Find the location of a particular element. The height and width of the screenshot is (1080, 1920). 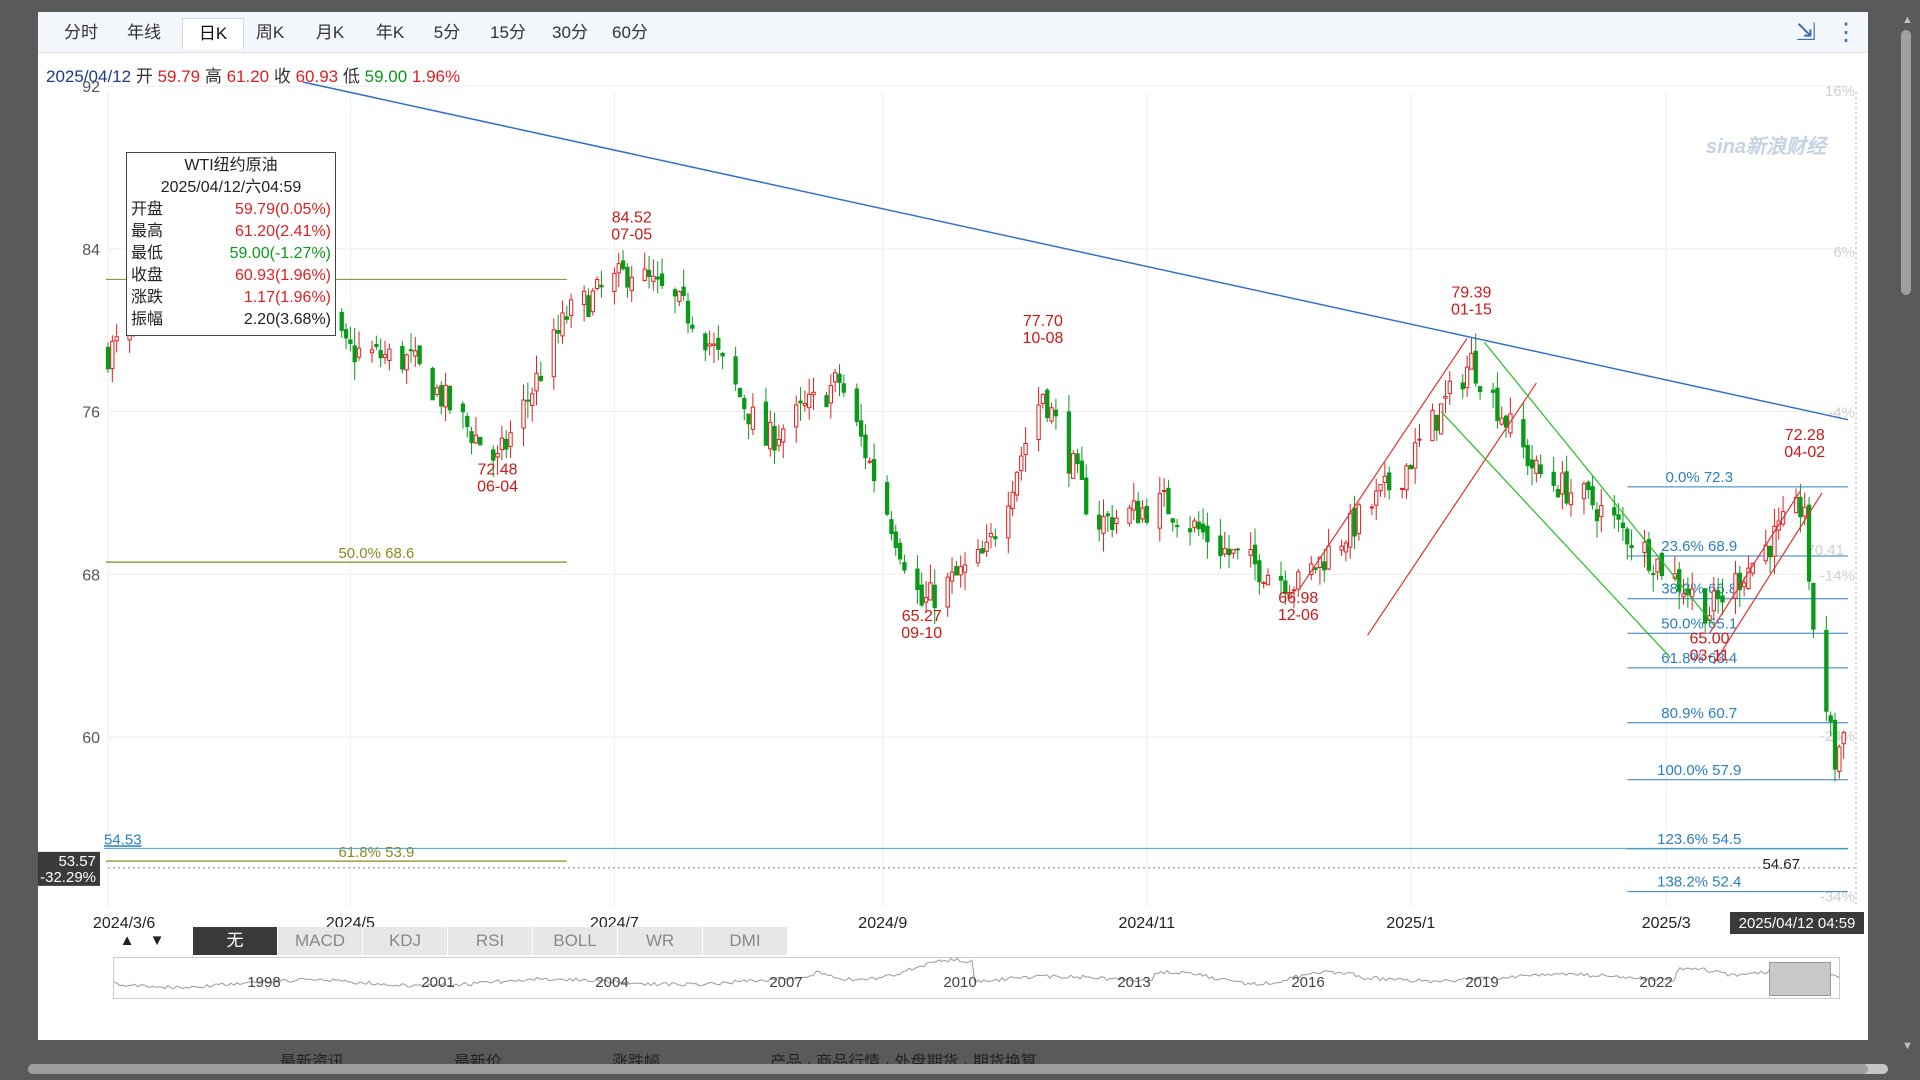

horizontal-scrollbar is located at coordinates (958, 1069).